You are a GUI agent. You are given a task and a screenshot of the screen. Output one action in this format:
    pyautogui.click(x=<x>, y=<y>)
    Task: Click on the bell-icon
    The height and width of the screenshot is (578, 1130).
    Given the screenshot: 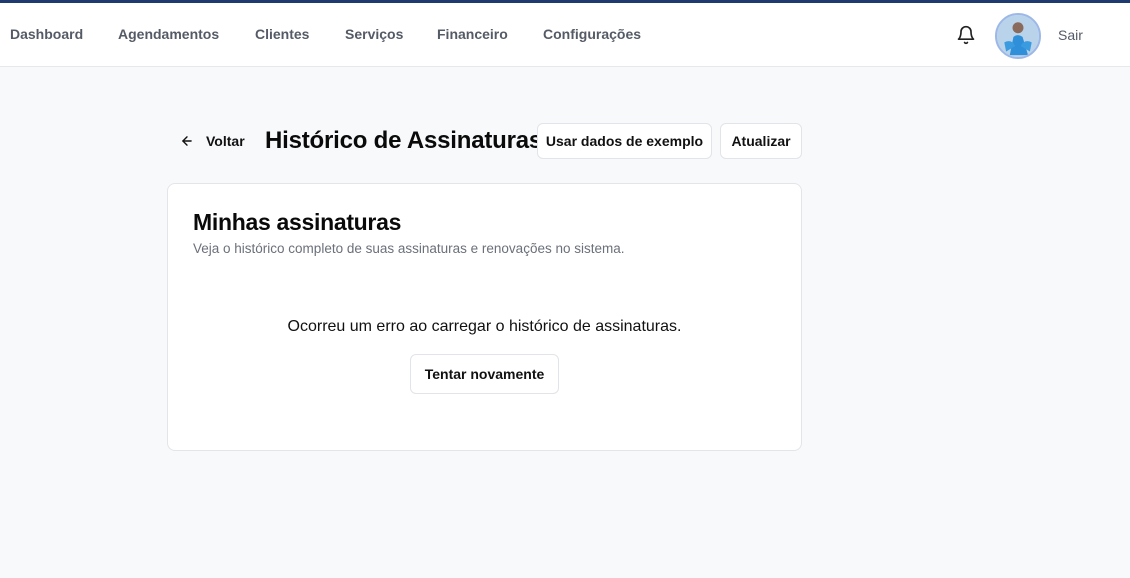 What is the action you would take?
    pyautogui.click(x=966, y=35)
    